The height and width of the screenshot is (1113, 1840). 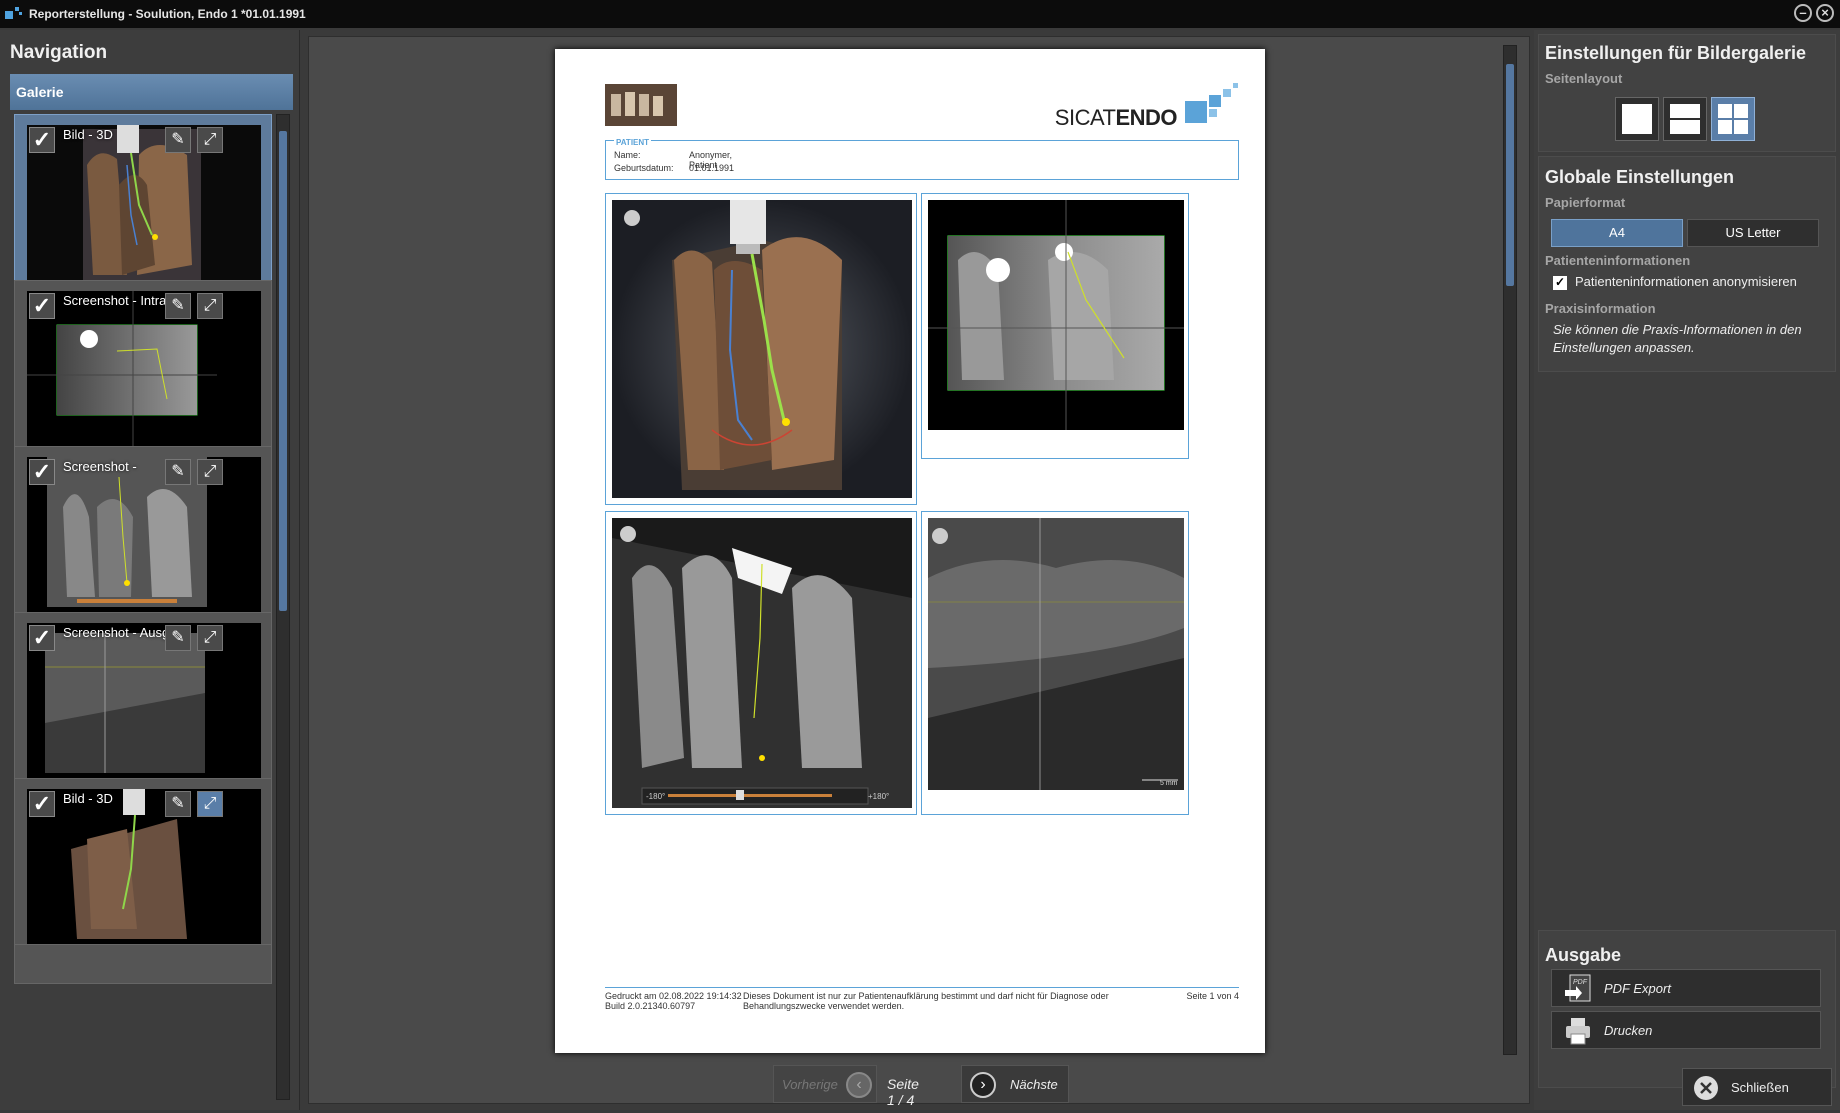 I want to click on close-window-icon: ×, so click(x=1825, y=13).